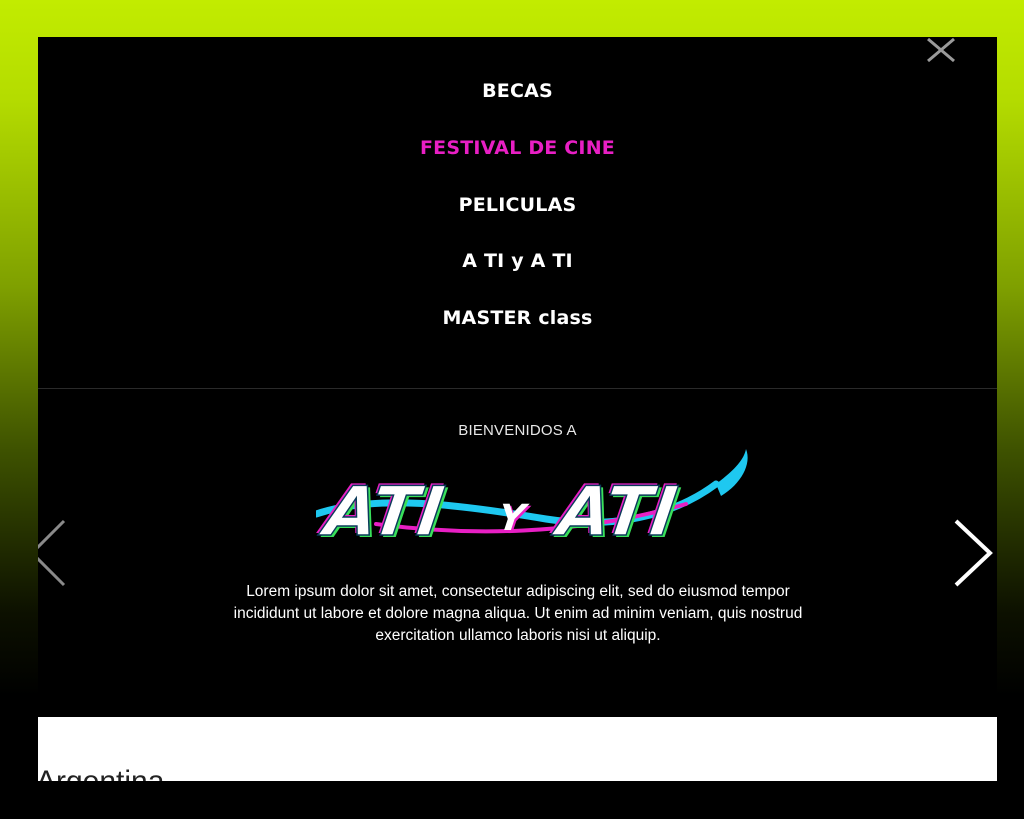 The width and height of the screenshot is (1024, 819). I want to click on welcome-heading: BIENVENIDOS A, so click(517, 430).